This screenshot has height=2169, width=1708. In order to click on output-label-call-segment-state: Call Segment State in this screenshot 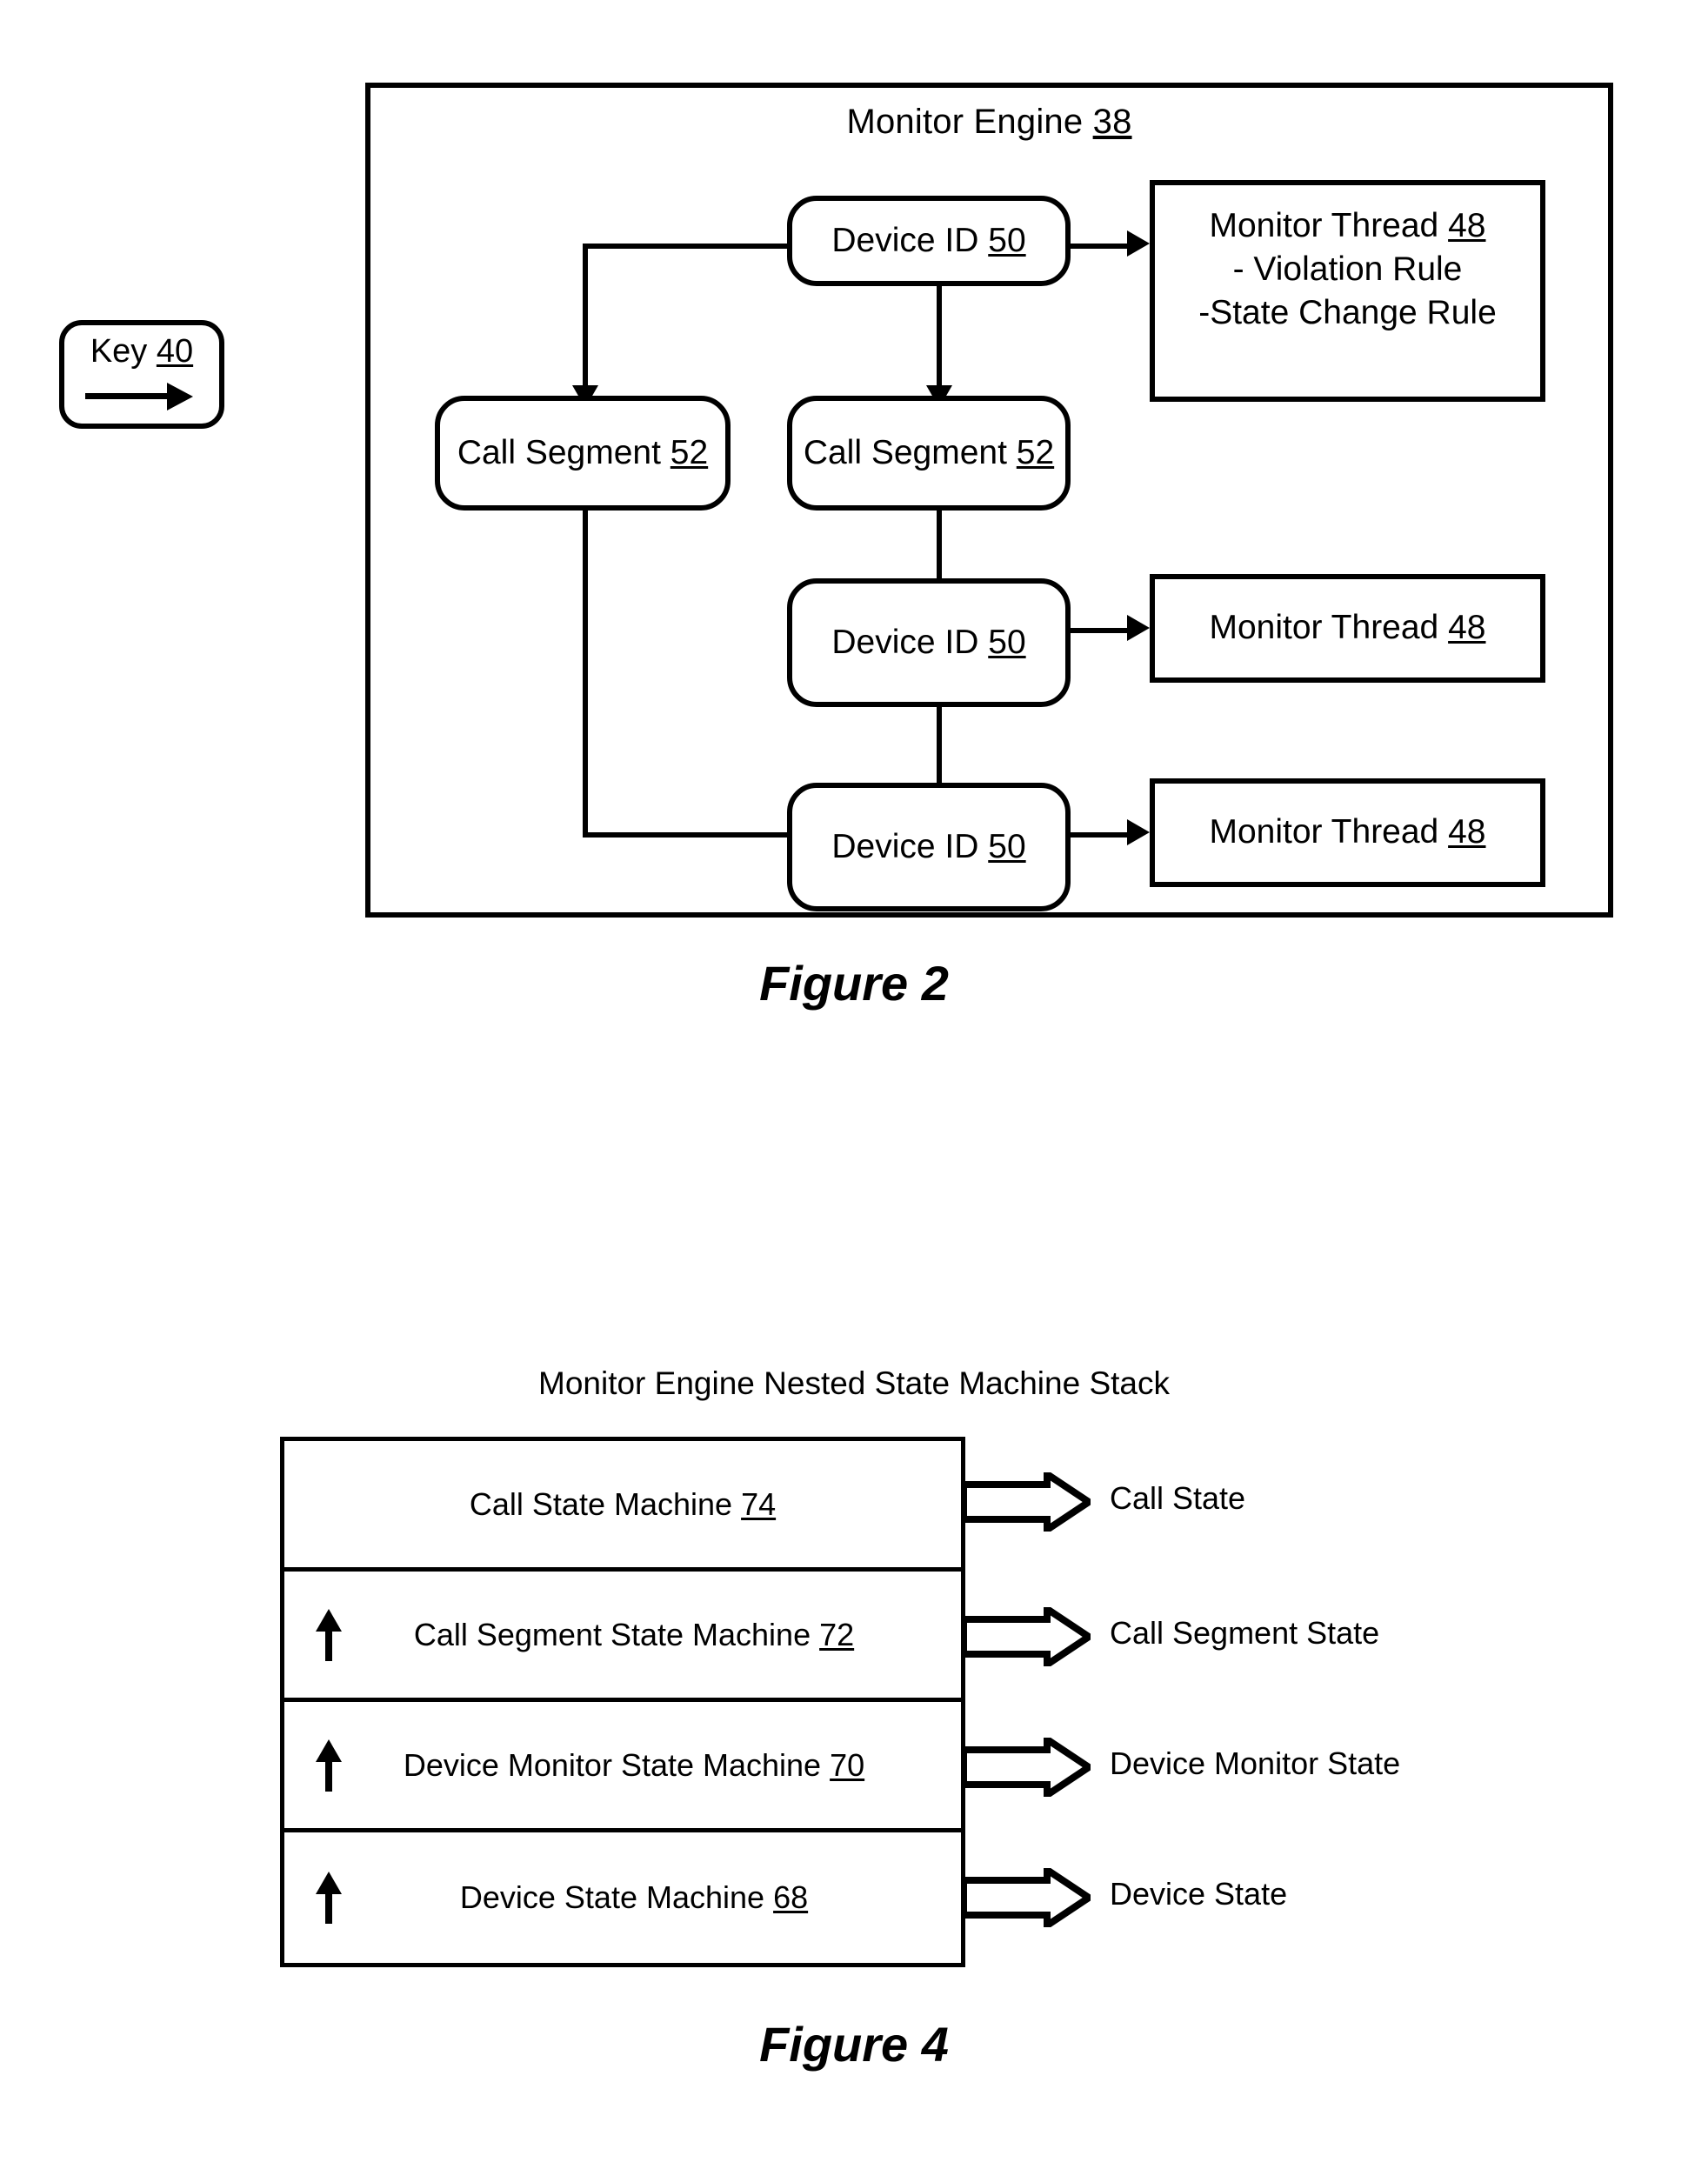, I will do `click(1245, 1633)`.